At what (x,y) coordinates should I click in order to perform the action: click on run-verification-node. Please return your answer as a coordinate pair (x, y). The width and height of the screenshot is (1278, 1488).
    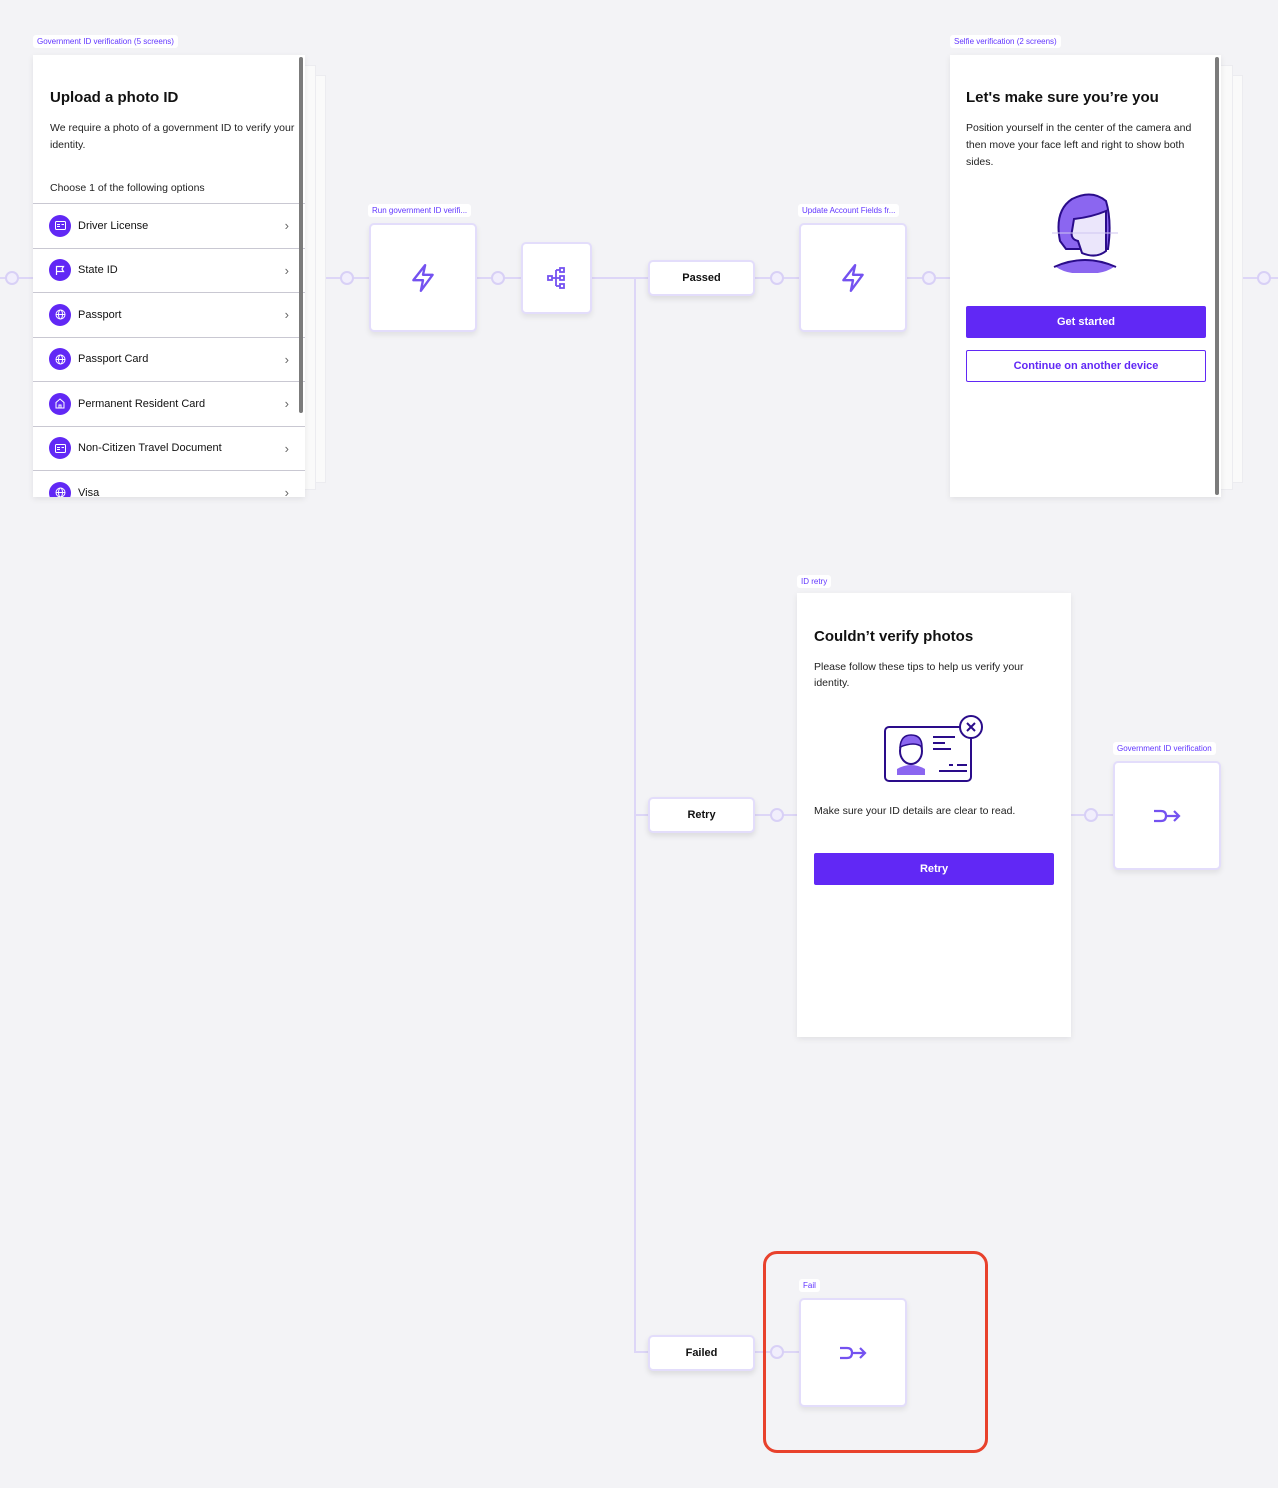
    Looking at the image, I should click on (423, 277).